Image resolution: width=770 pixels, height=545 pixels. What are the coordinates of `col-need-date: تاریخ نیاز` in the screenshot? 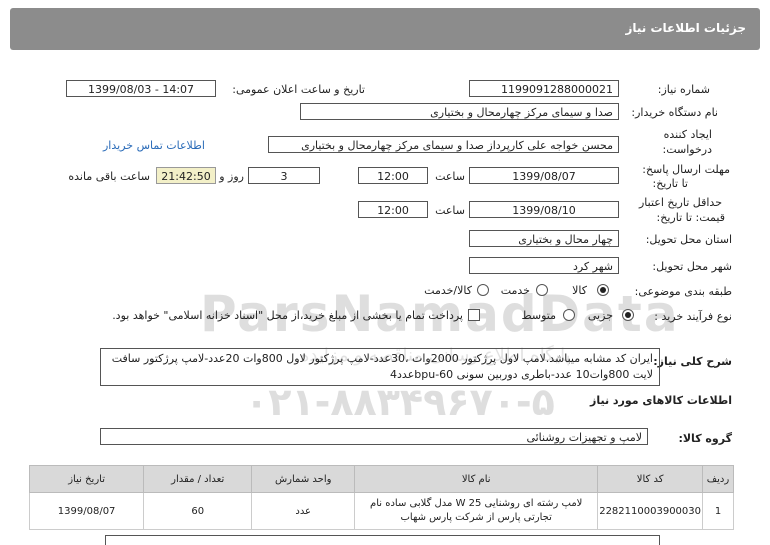 It's located at (86, 479).